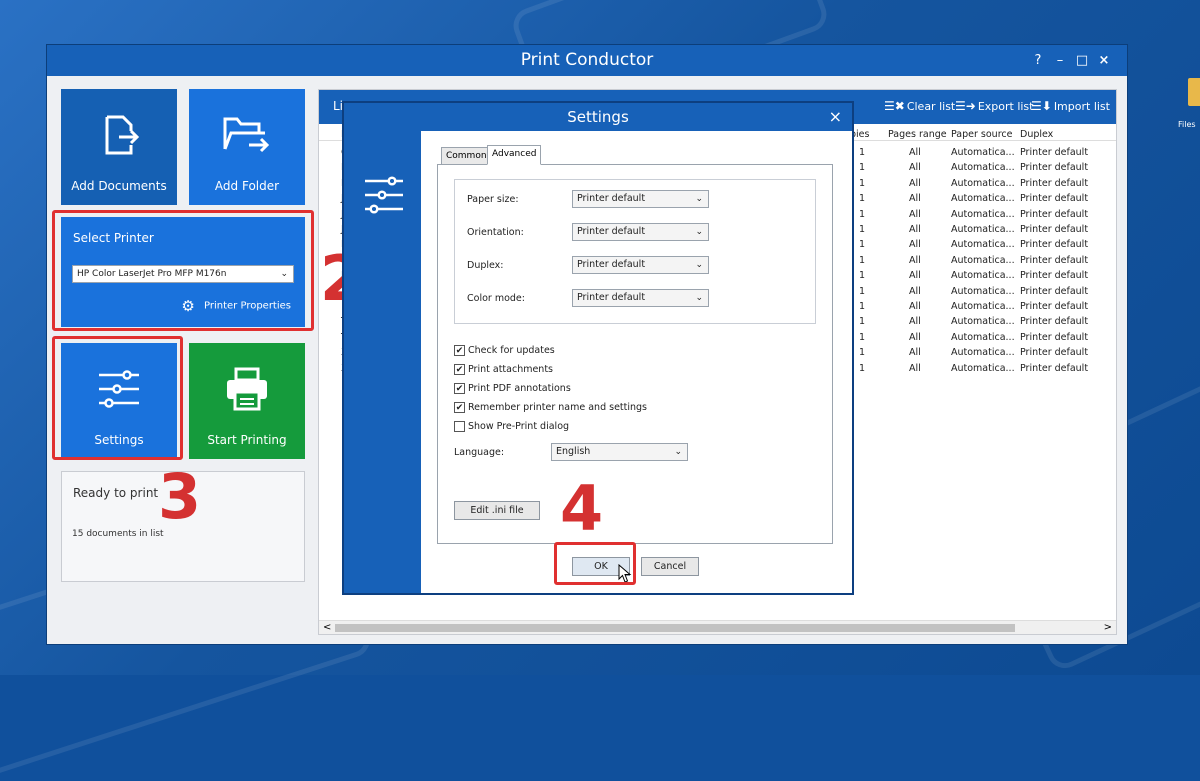 This screenshot has width=1200, height=781. What do you see at coordinates (327, 628) in the screenshot?
I see `scroll-left-arrow: <` at bounding box center [327, 628].